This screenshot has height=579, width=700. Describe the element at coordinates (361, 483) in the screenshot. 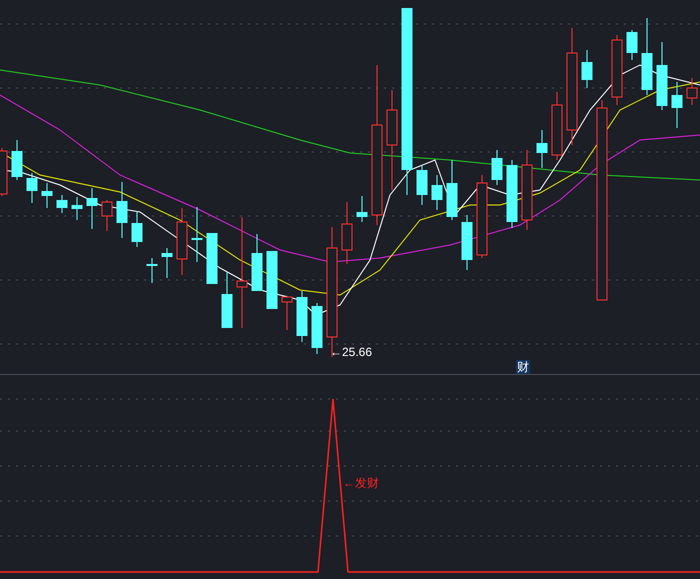

I see `signal-label: ←发财` at that location.